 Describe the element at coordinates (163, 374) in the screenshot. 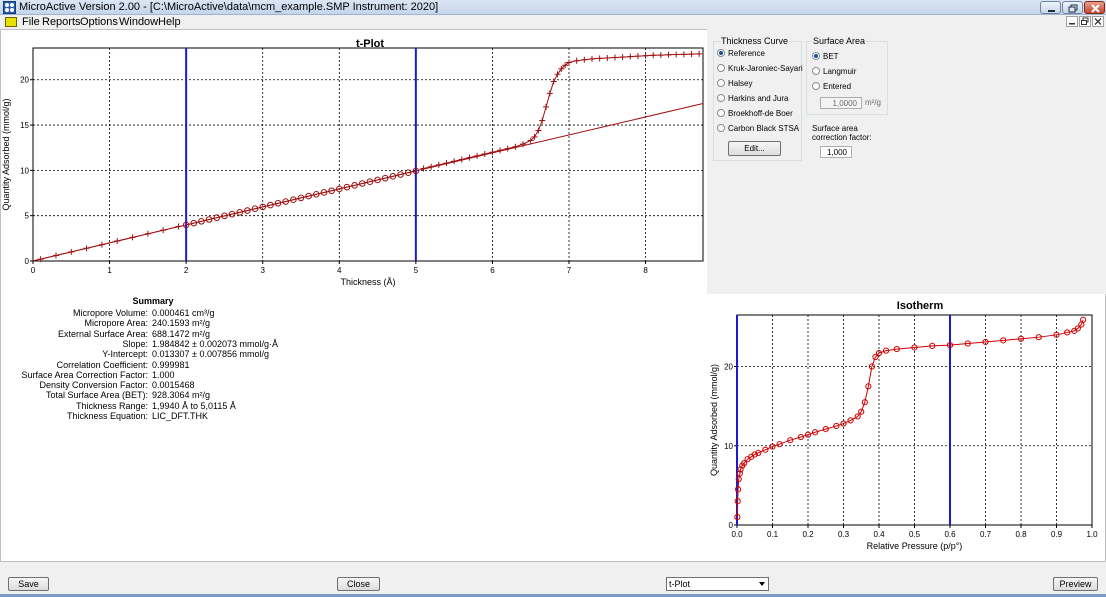

I see `summary-value: 1.000` at that location.